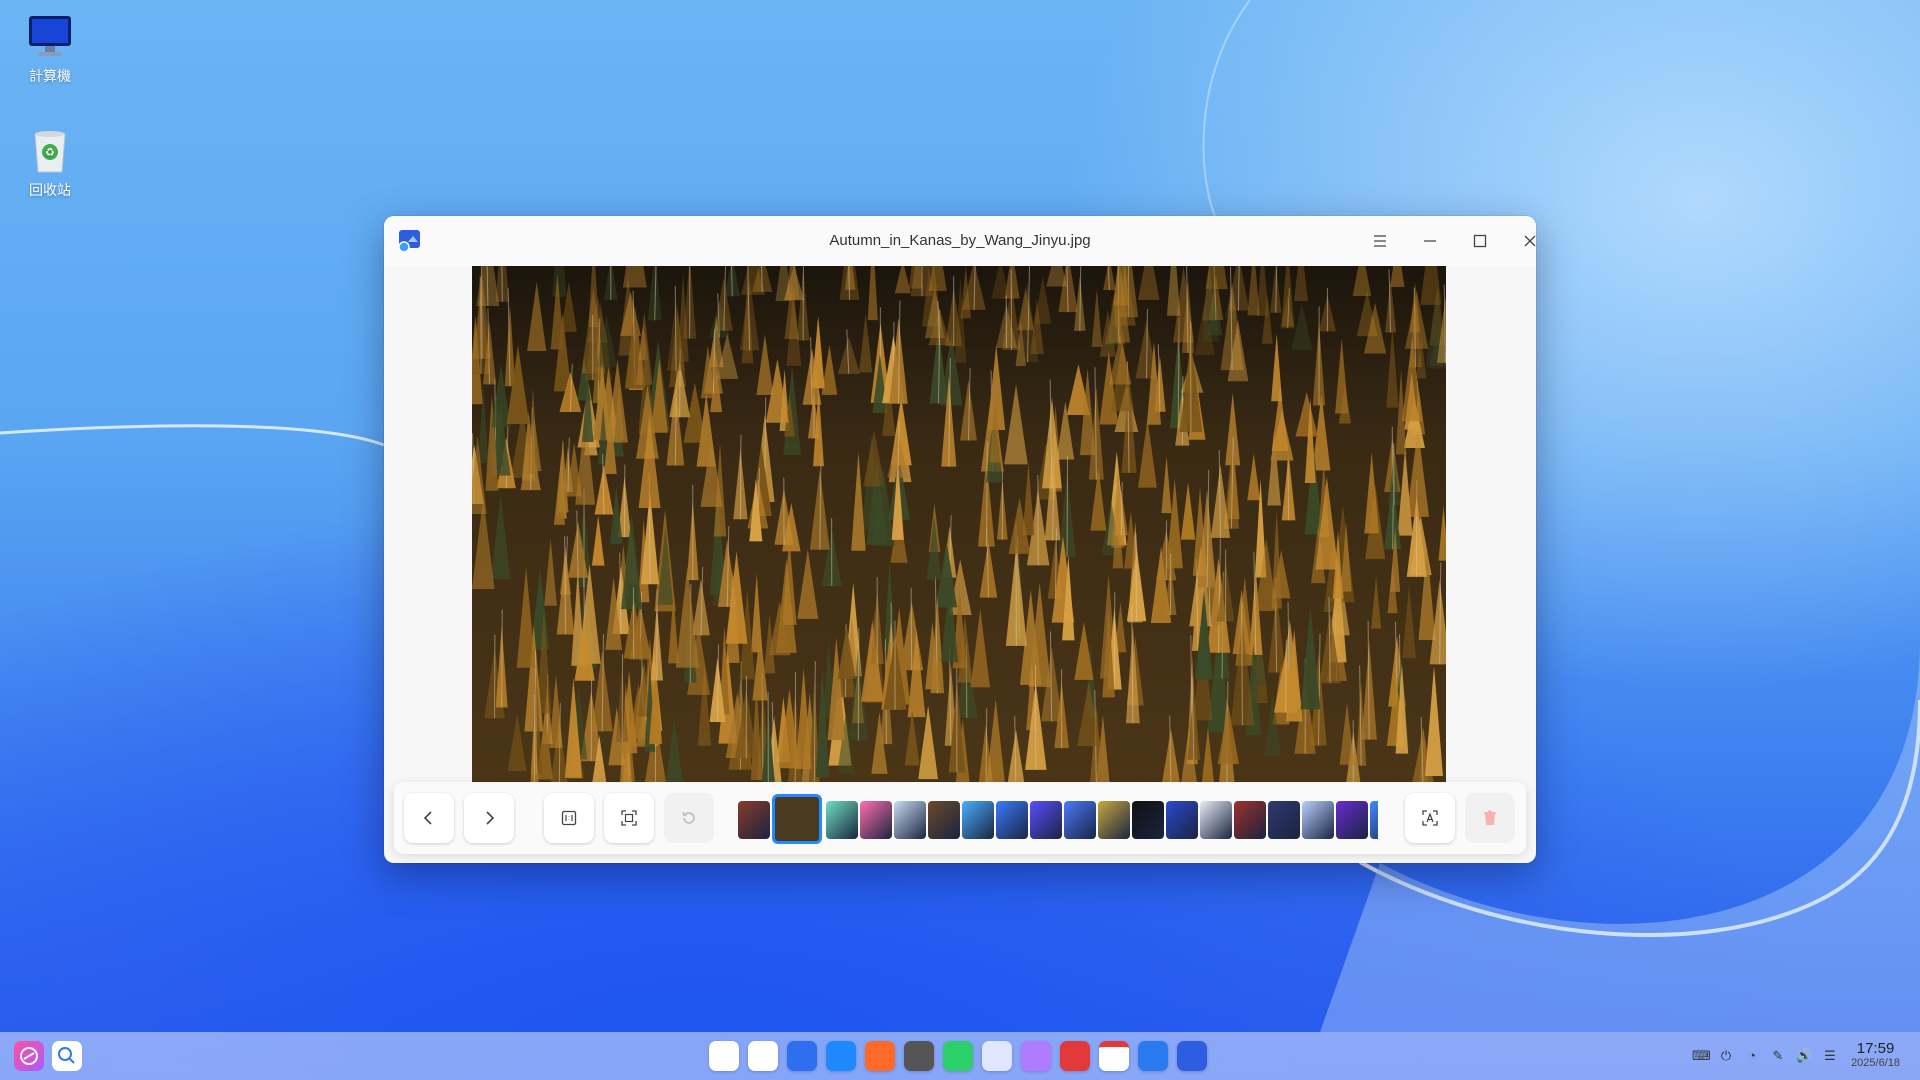 Image resolution: width=1920 pixels, height=1080 pixels. Describe the element at coordinates (1875, 1048) in the screenshot. I see `clock-time: 17:59` at that location.